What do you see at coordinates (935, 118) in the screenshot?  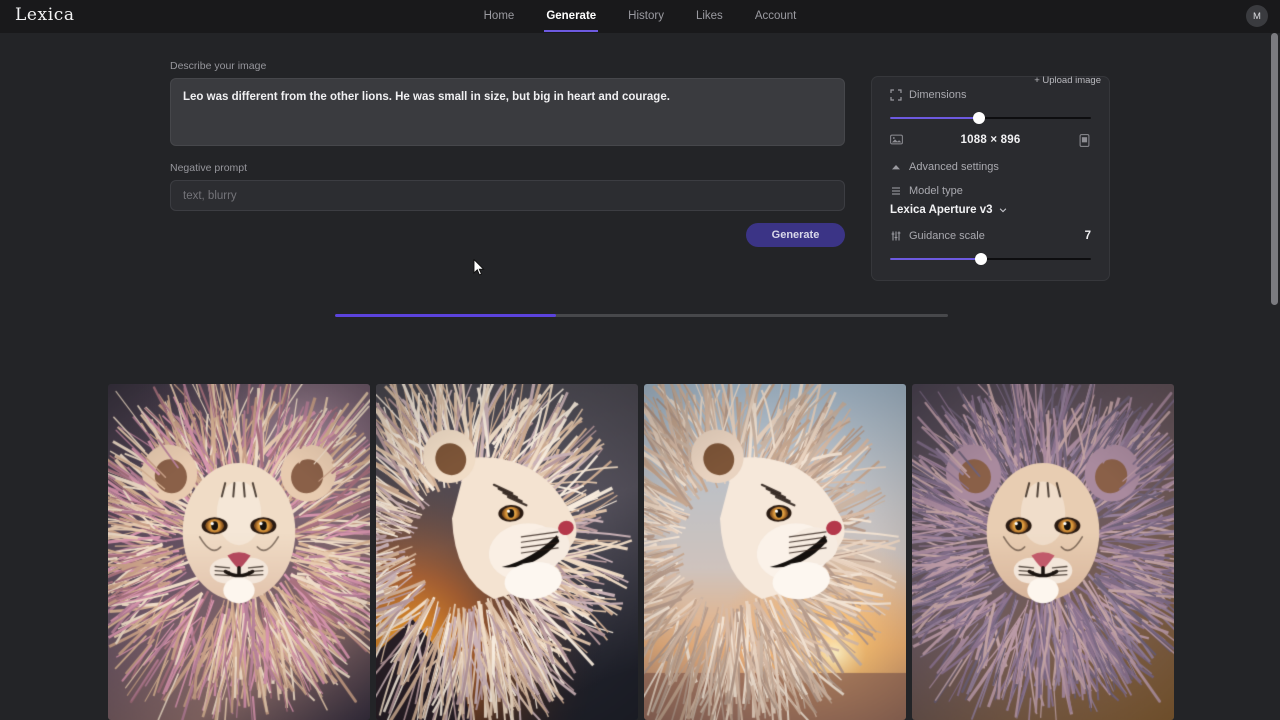 I see `dimensions-slider-fill` at bounding box center [935, 118].